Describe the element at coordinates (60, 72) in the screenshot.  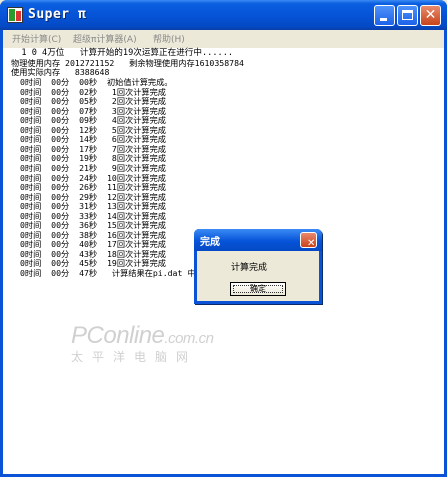
I see `log-header-actual-memory: 使用实际内存 8388648` at that location.